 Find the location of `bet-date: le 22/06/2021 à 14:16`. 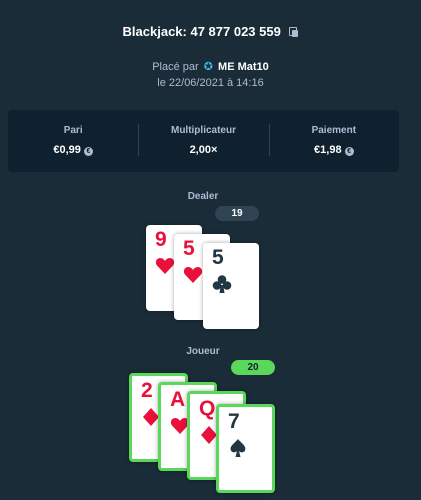

bet-date: le 22/06/2021 à 14:16 is located at coordinates (210, 83).